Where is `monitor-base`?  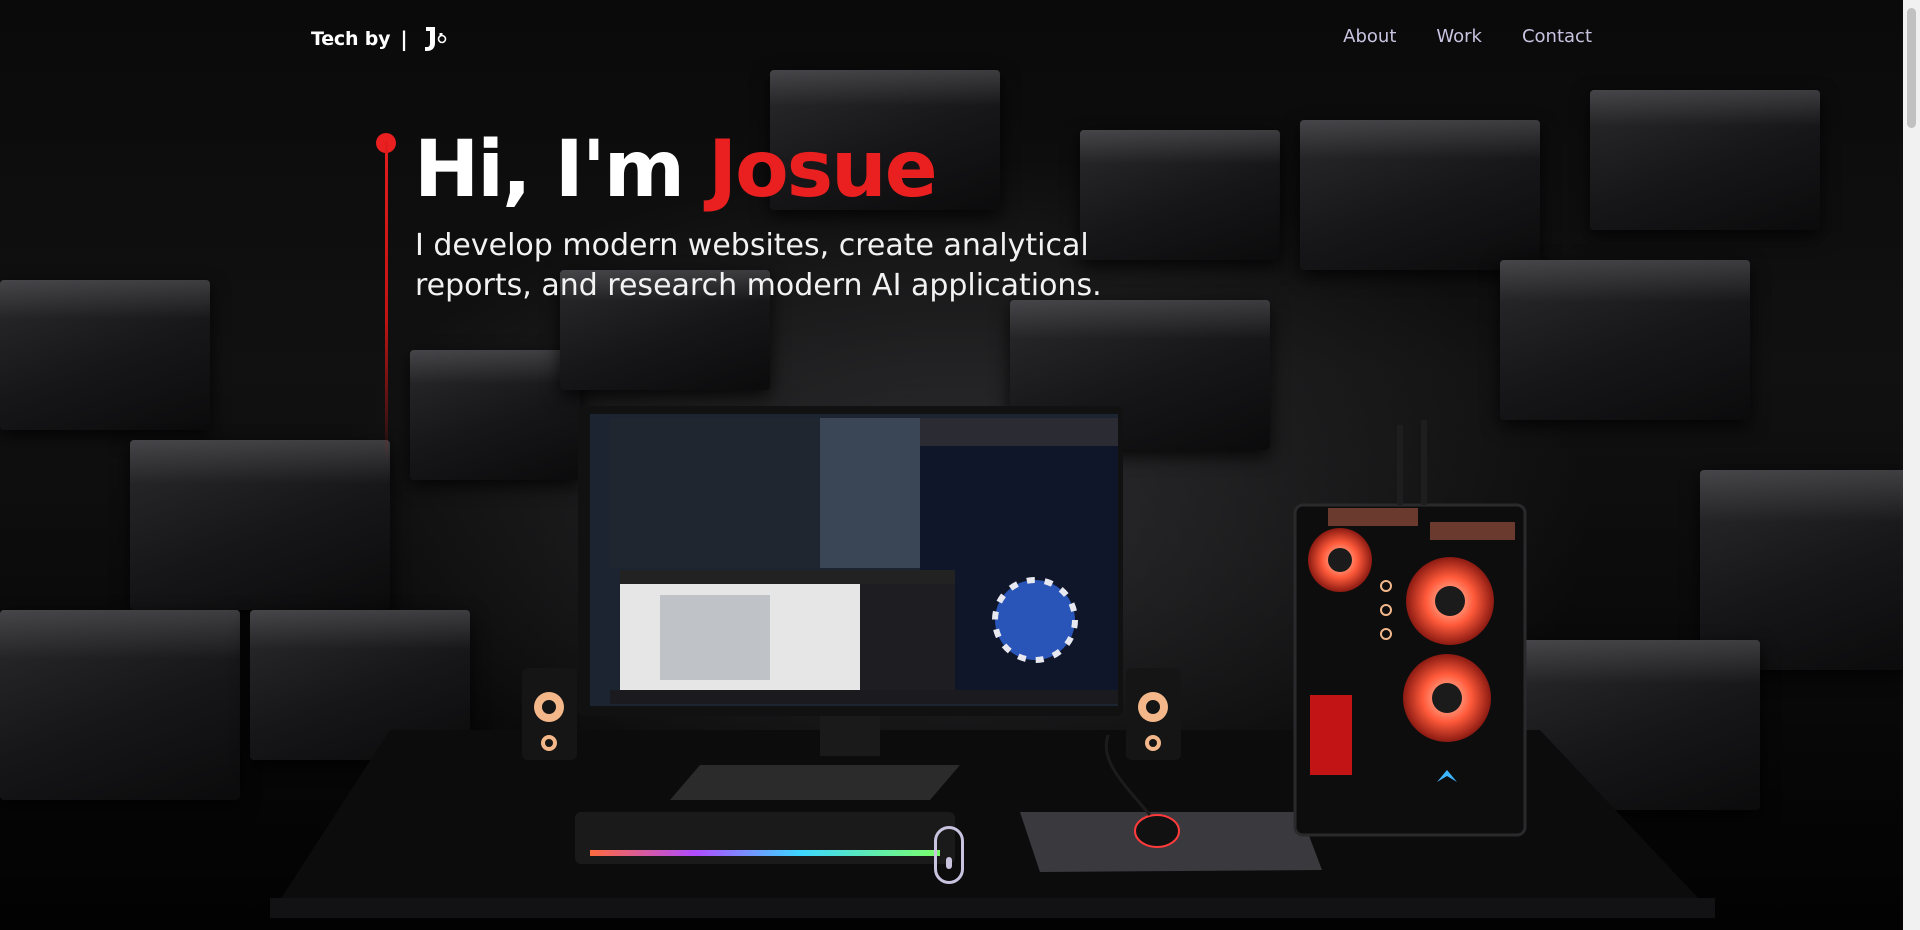
monitor-base is located at coordinates (815, 782).